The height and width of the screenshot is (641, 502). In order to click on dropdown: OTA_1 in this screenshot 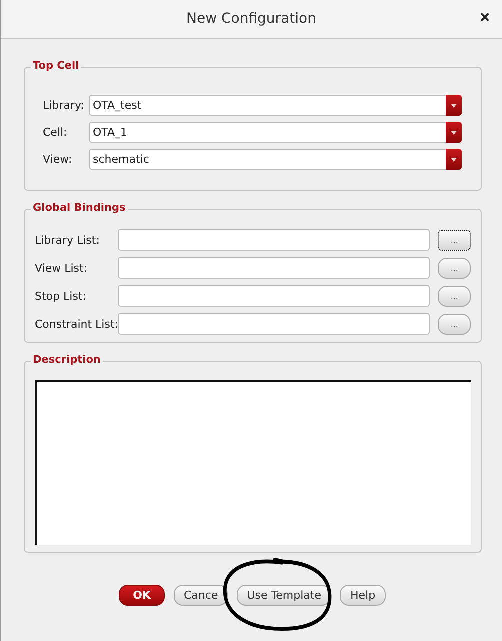, I will do `click(275, 132)`.